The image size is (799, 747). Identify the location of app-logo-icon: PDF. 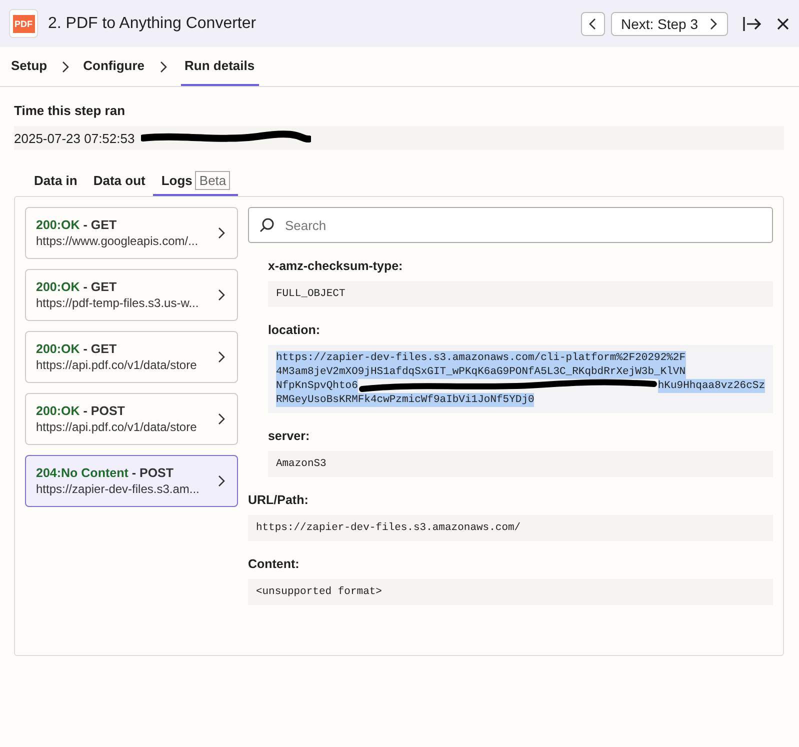
(23, 23).